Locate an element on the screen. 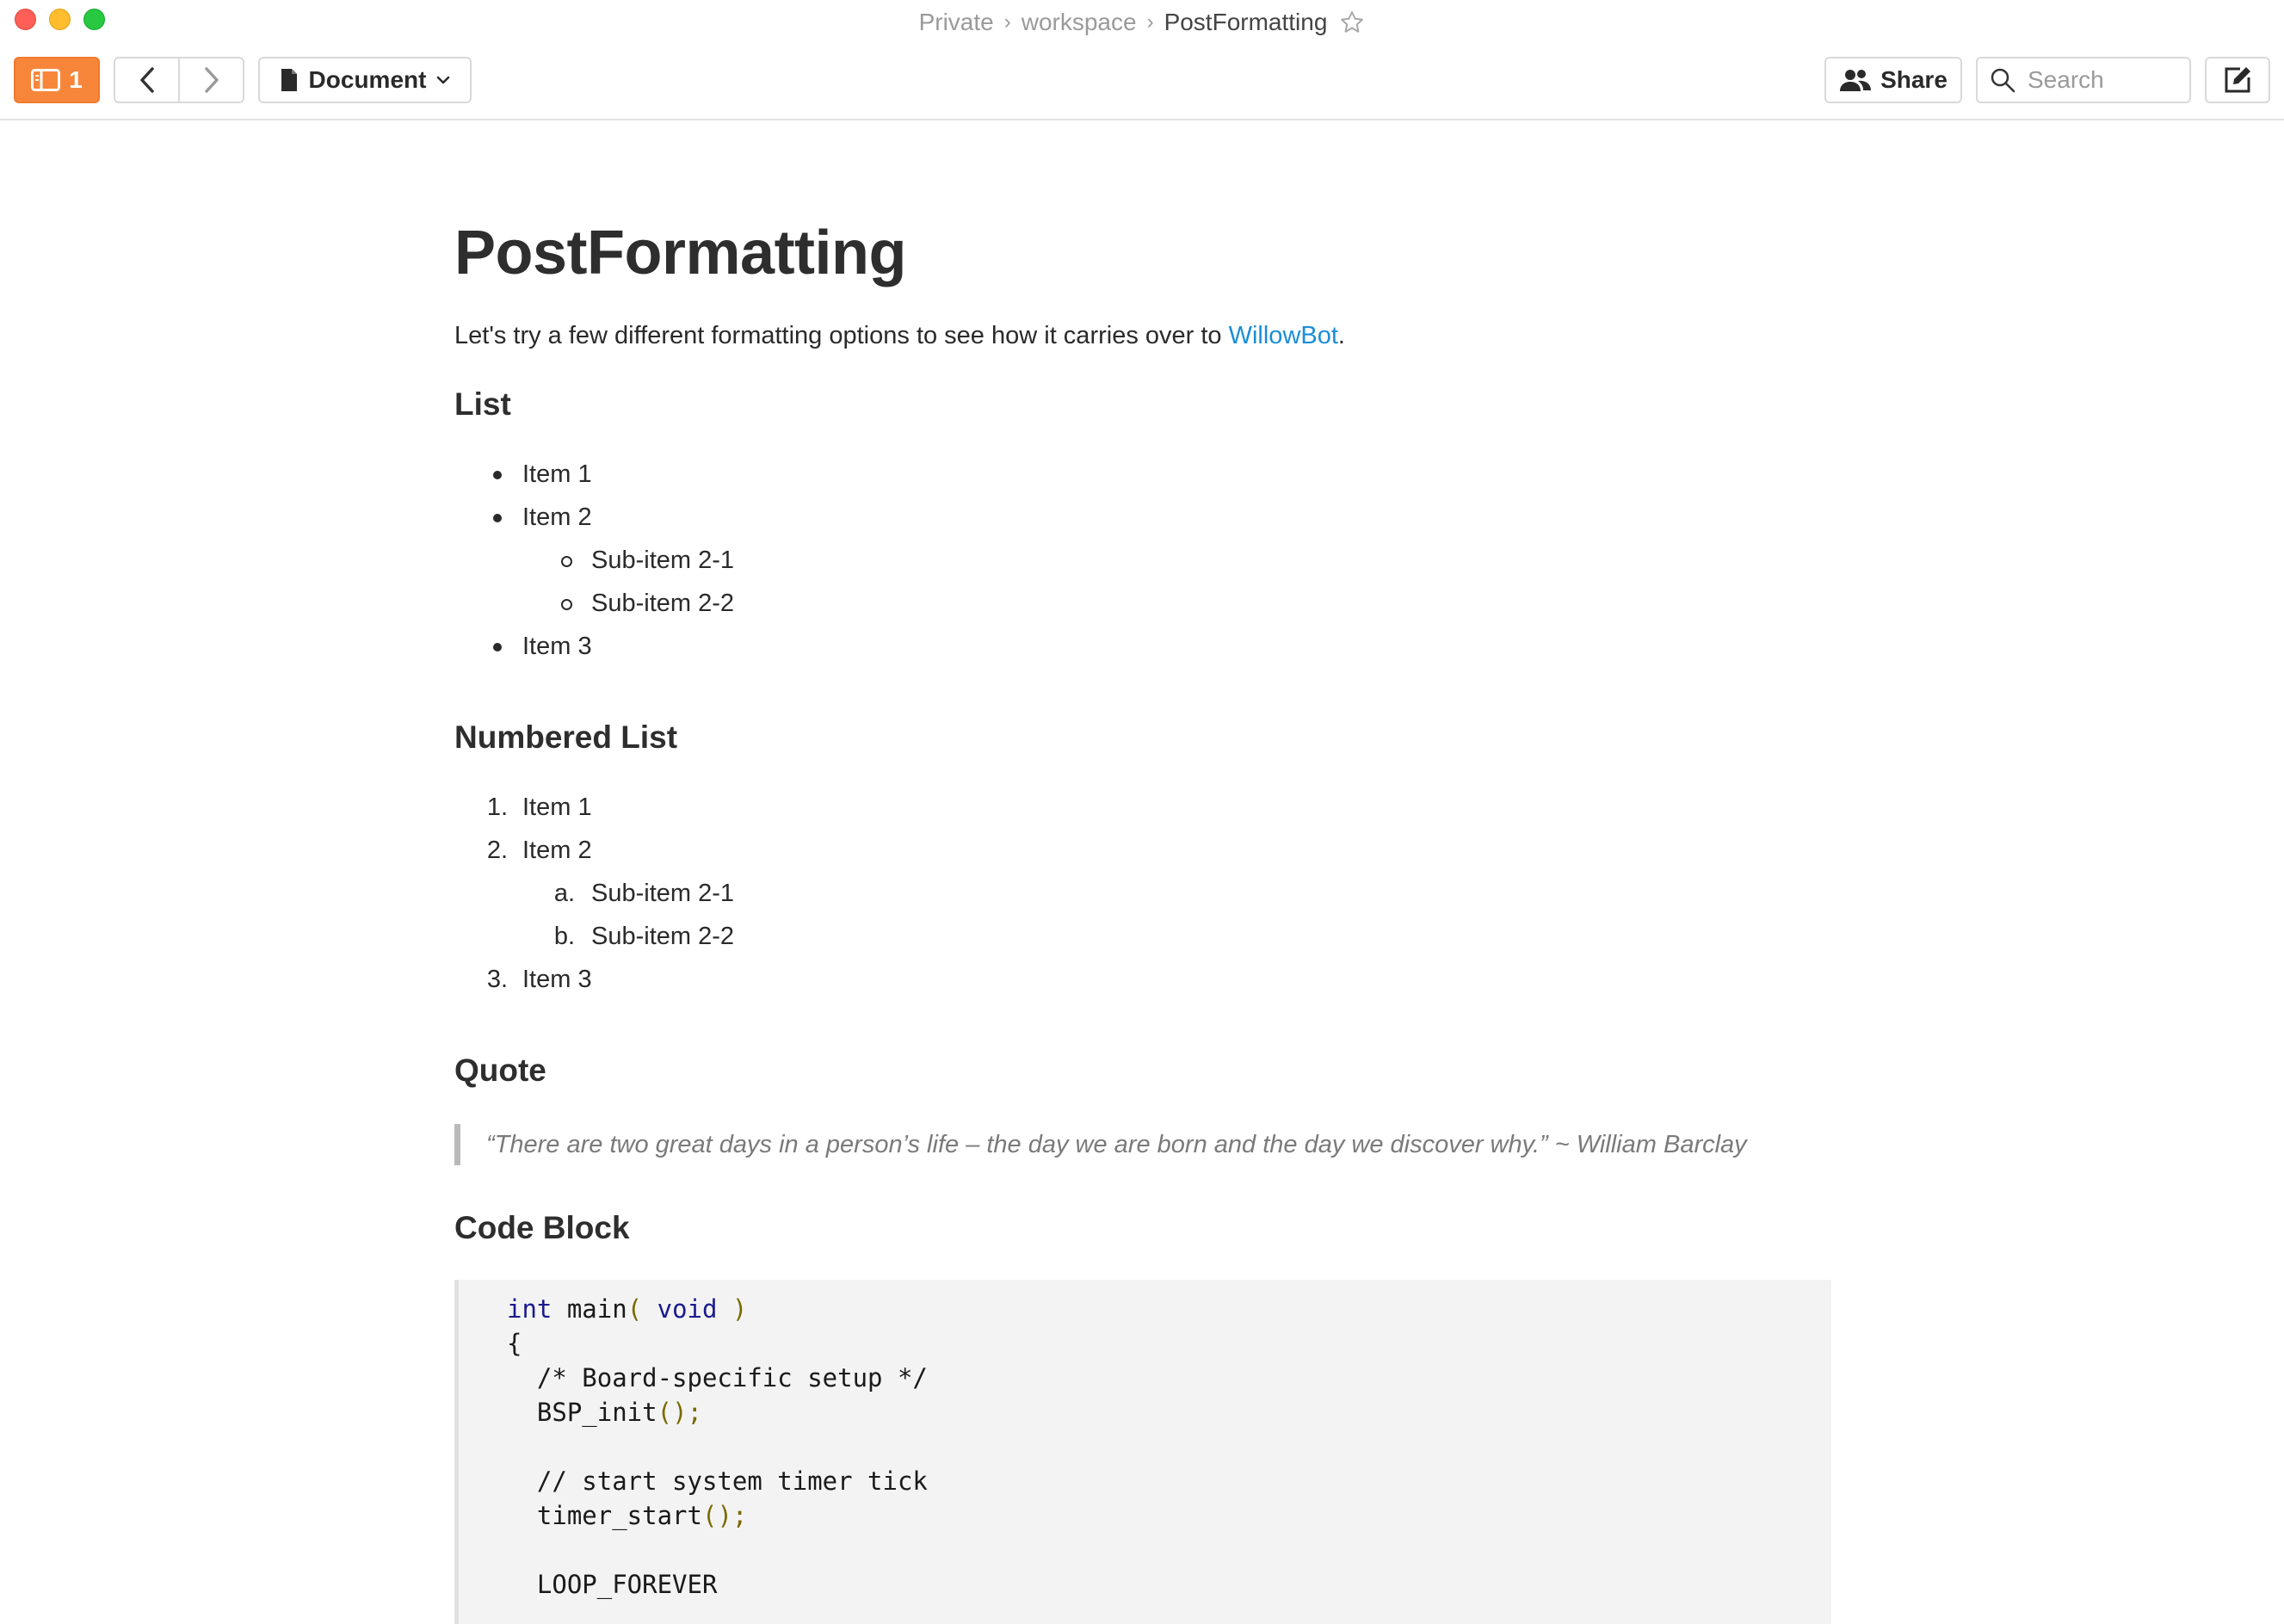  code-line: LOOP_FOREVER is located at coordinates (612, 1584).